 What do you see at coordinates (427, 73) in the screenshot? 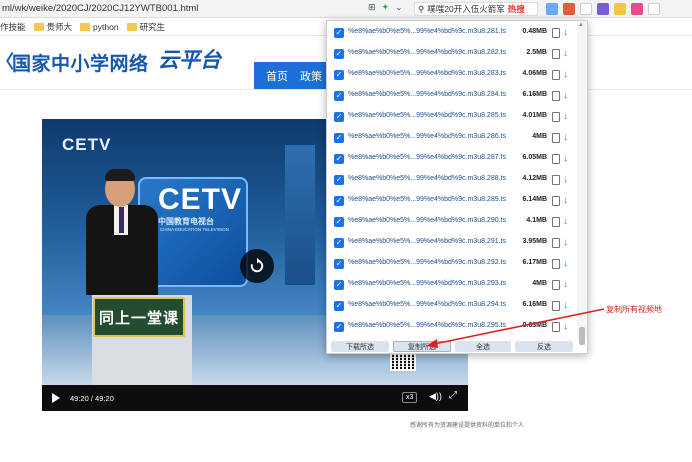
I see `file-name: %e8%ae%b0%e5%...99%e4%bd%9c.m3u8.283.ts` at bounding box center [427, 73].